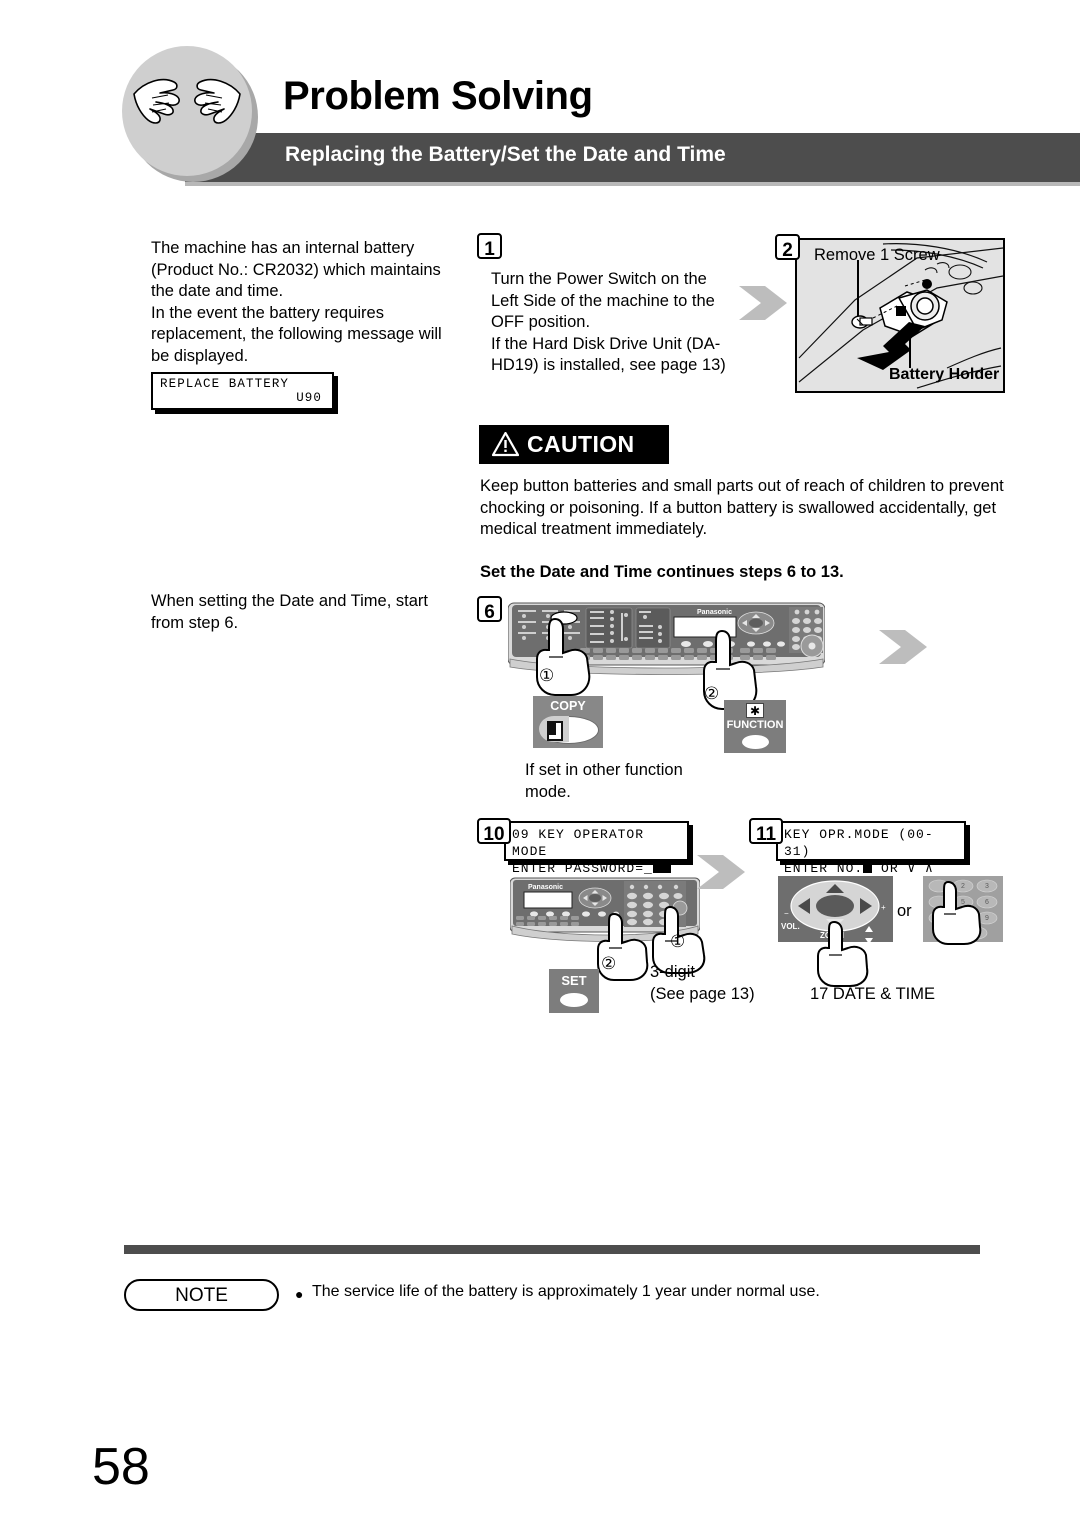 The width and height of the screenshot is (1080, 1528). I want to click on lcd-replace-battery: REPLACE BATTERY U90, so click(242, 391).